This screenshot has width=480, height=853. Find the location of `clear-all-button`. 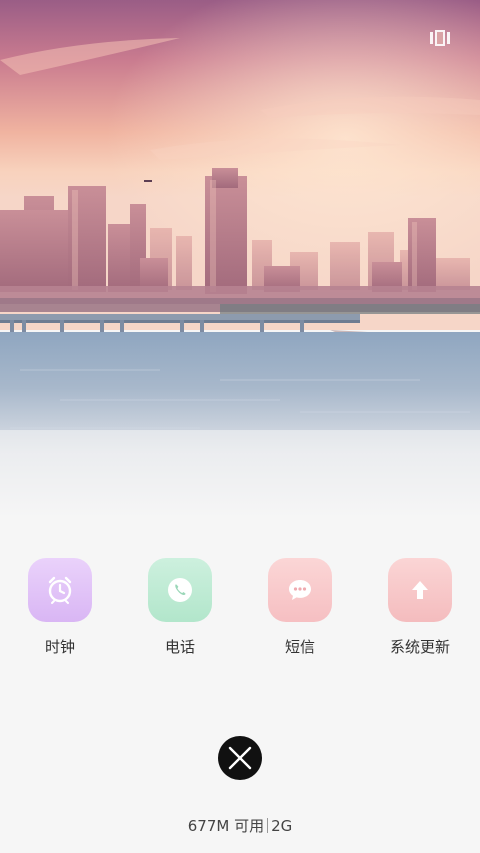

clear-all-button is located at coordinates (240, 758).